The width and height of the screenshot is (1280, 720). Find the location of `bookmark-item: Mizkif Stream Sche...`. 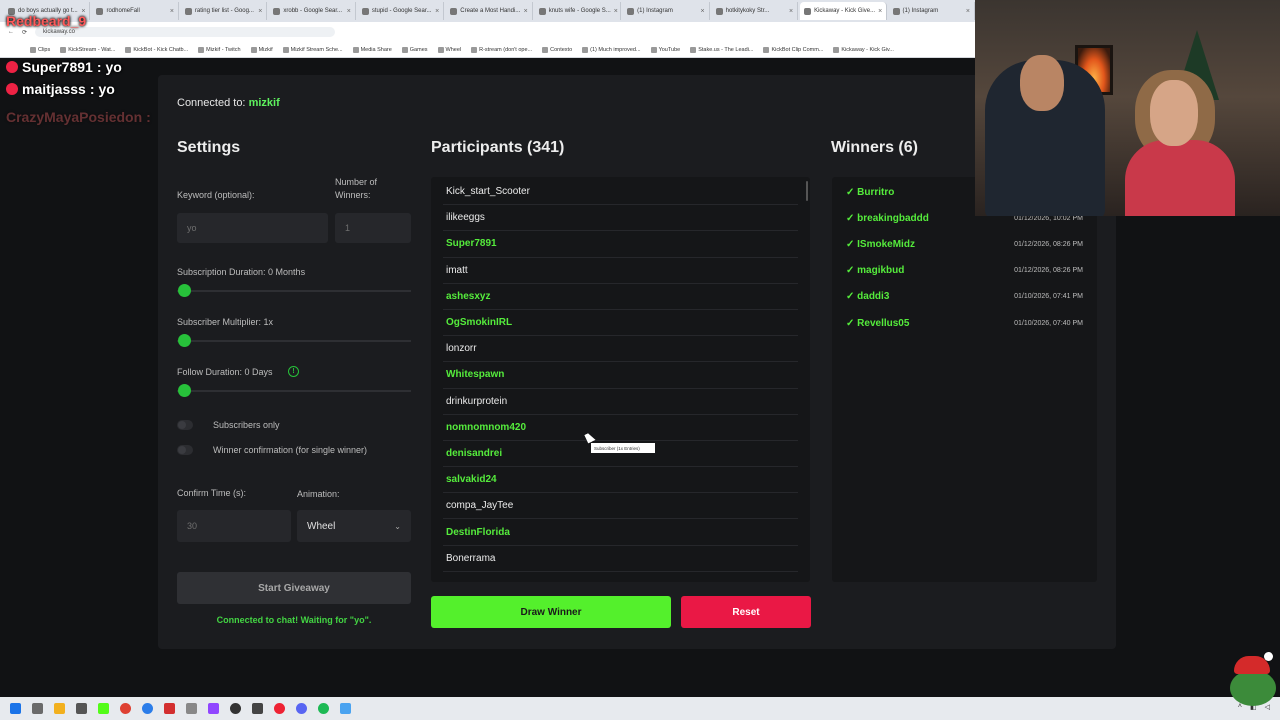

bookmark-item: Mizkif Stream Sche... is located at coordinates (312, 49).